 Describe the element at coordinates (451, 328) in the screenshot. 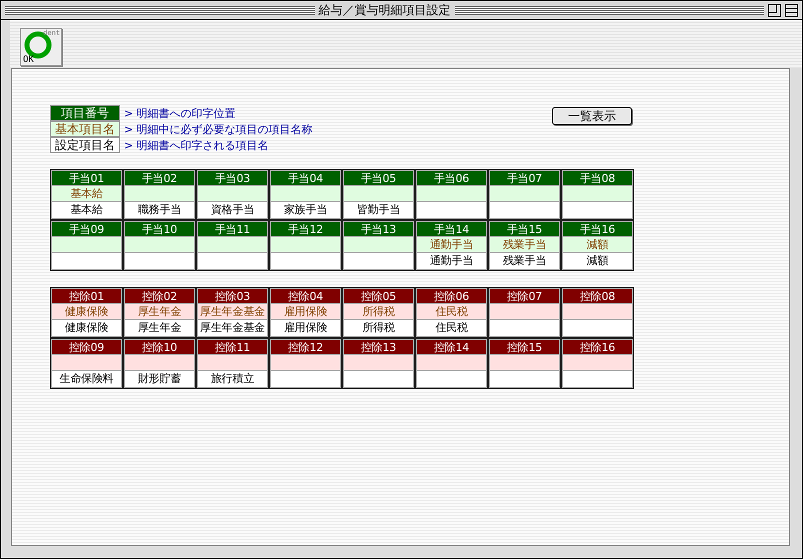

I see `item-name-cell: 住民税` at that location.